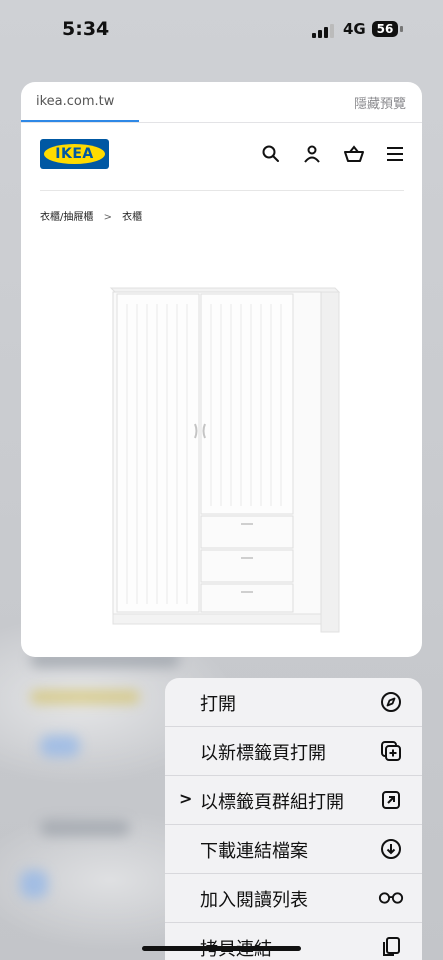  Describe the element at coordinates (391, 898) in the screenshot. I see `reading-list-icon` at that location.